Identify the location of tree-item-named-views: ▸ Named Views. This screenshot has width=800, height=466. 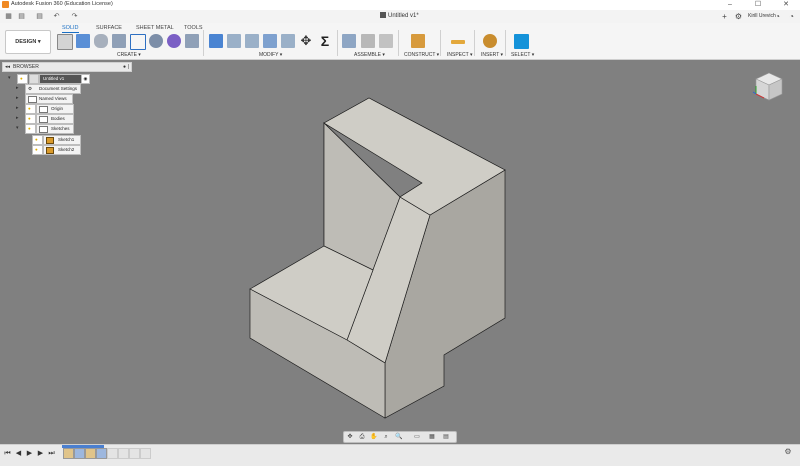
(48, 99).